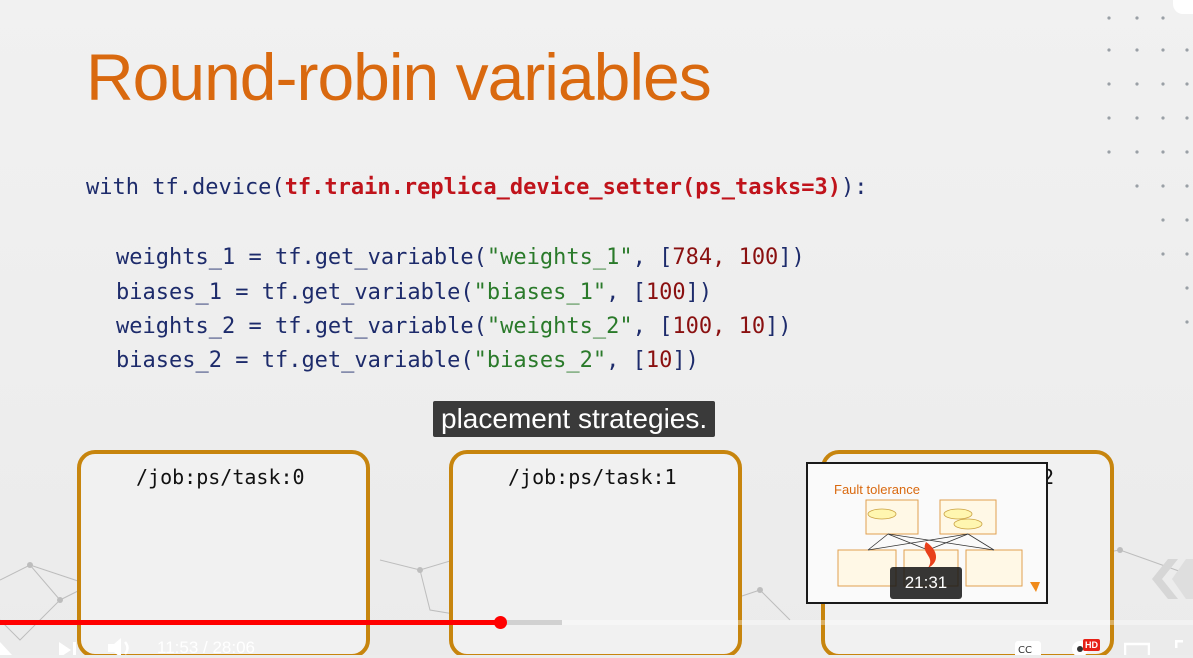 The height and width of the screenshot is (658, 1193). Describe the element at coordinates (596, 643) in the screenshot. I see `player-controls: 11:53 / 28:06 CC HD` at that location.